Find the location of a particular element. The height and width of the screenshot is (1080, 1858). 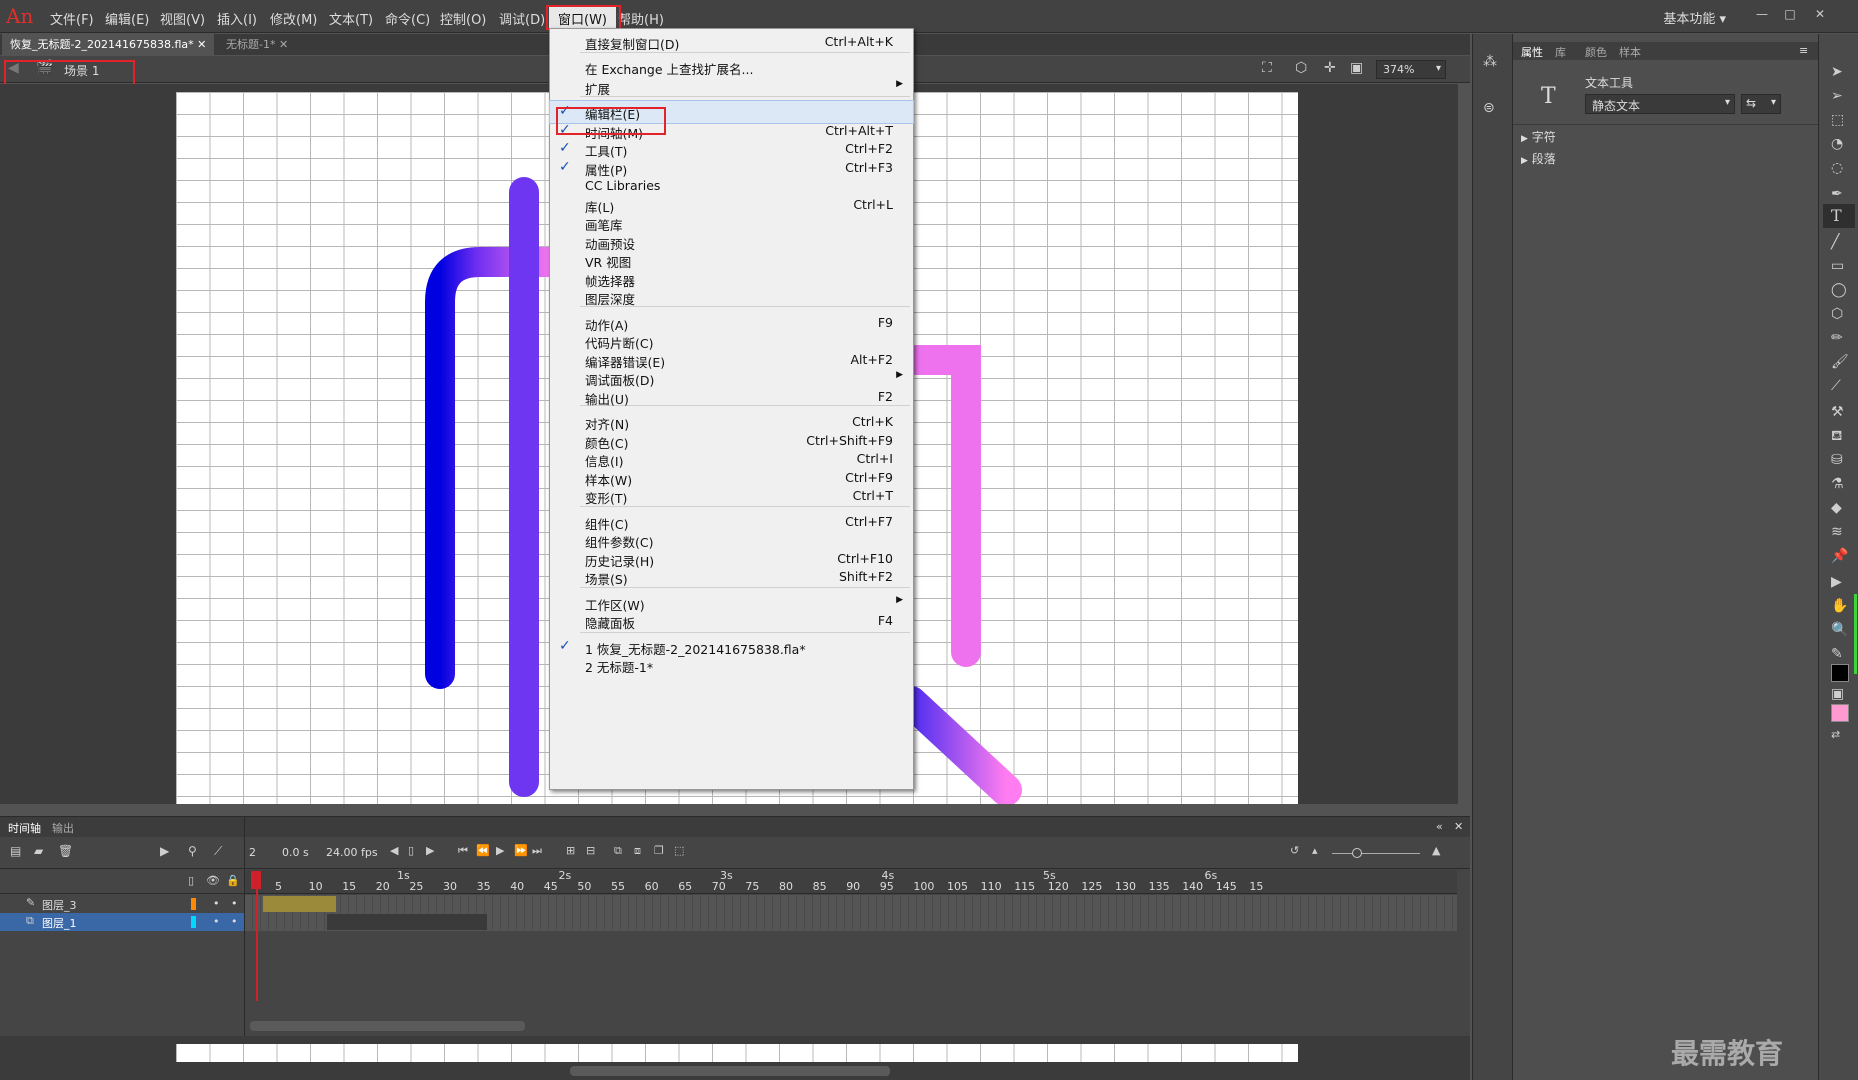

current-time: 0.0 s is located at coordinates (295, 852).